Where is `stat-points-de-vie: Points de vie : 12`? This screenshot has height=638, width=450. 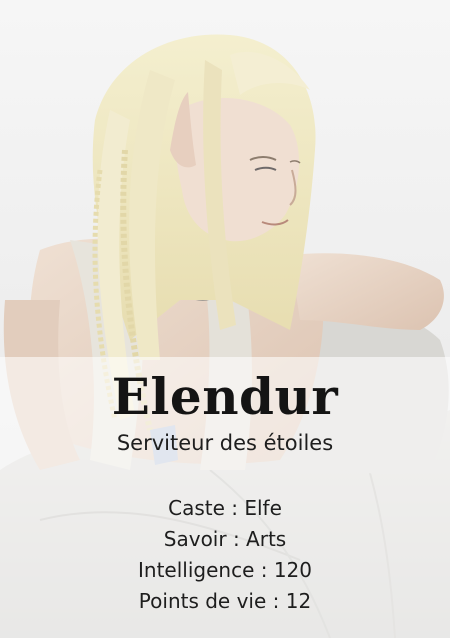 stat-points-de-vie: Points de vie : 12 is located at coordinates (225, 601).